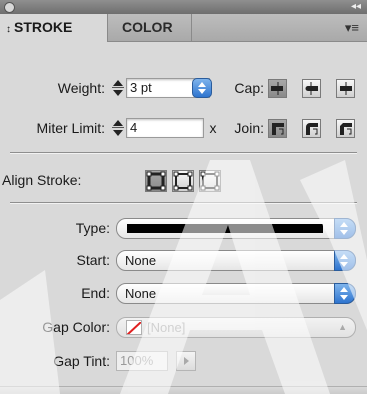  I want to click on align-stroke-label: Align Stroke:, so click(42, 180).